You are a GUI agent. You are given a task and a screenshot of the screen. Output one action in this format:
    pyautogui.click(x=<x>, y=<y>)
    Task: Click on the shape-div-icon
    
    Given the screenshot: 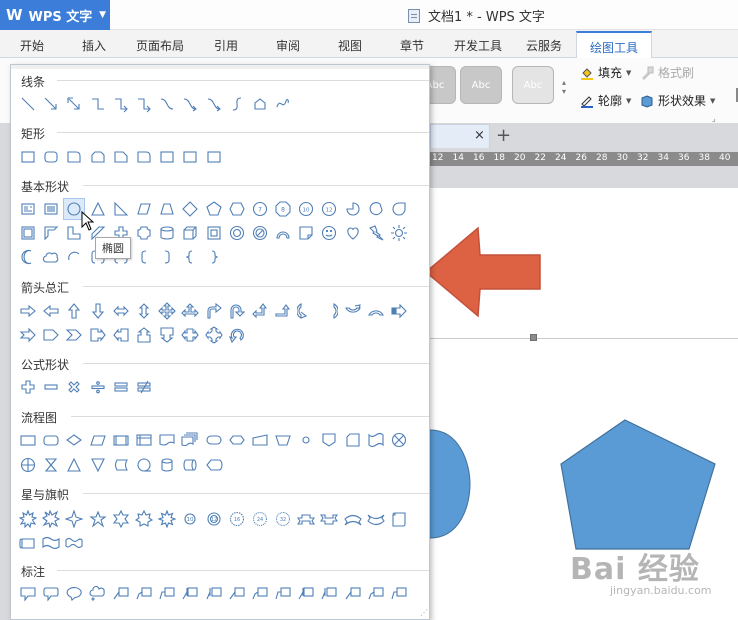 What is the action you would take?
    pyautogui.click(x=98, y=387)
    